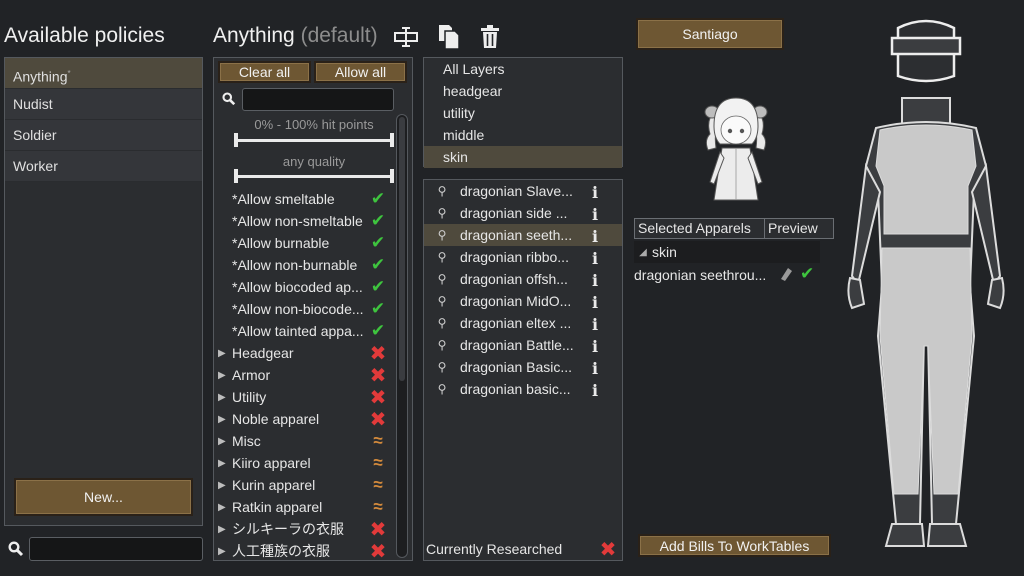 This screenshot has width=1024, height=576. Describe the element at coordinates (303, 199) in the screenshot. I see `filter-row: *Allow smeltable ✔` at that location.